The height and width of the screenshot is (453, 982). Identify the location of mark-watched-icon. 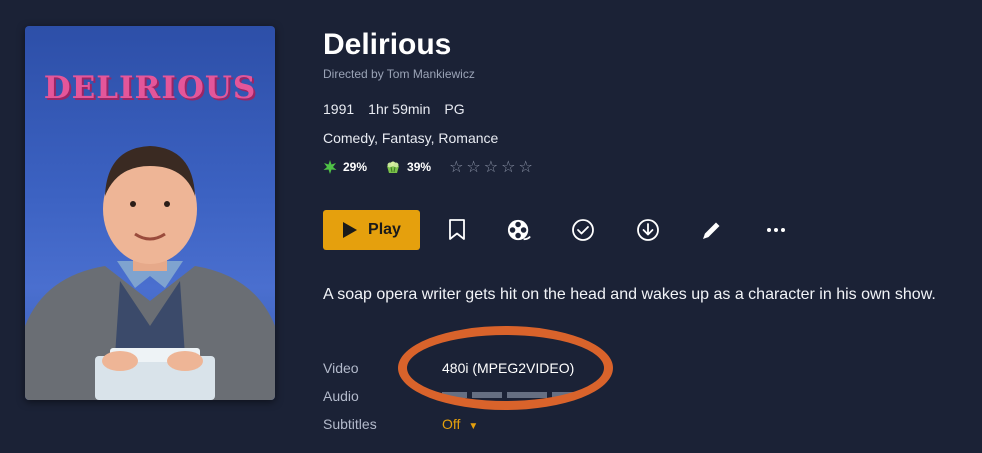
(583, 230).